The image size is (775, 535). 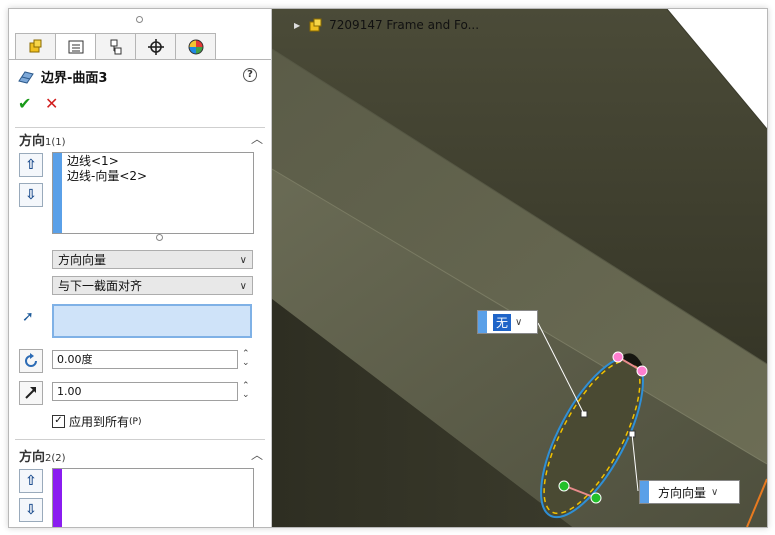 I want to click on direction2-curves-list, so click(x=153, y=497).